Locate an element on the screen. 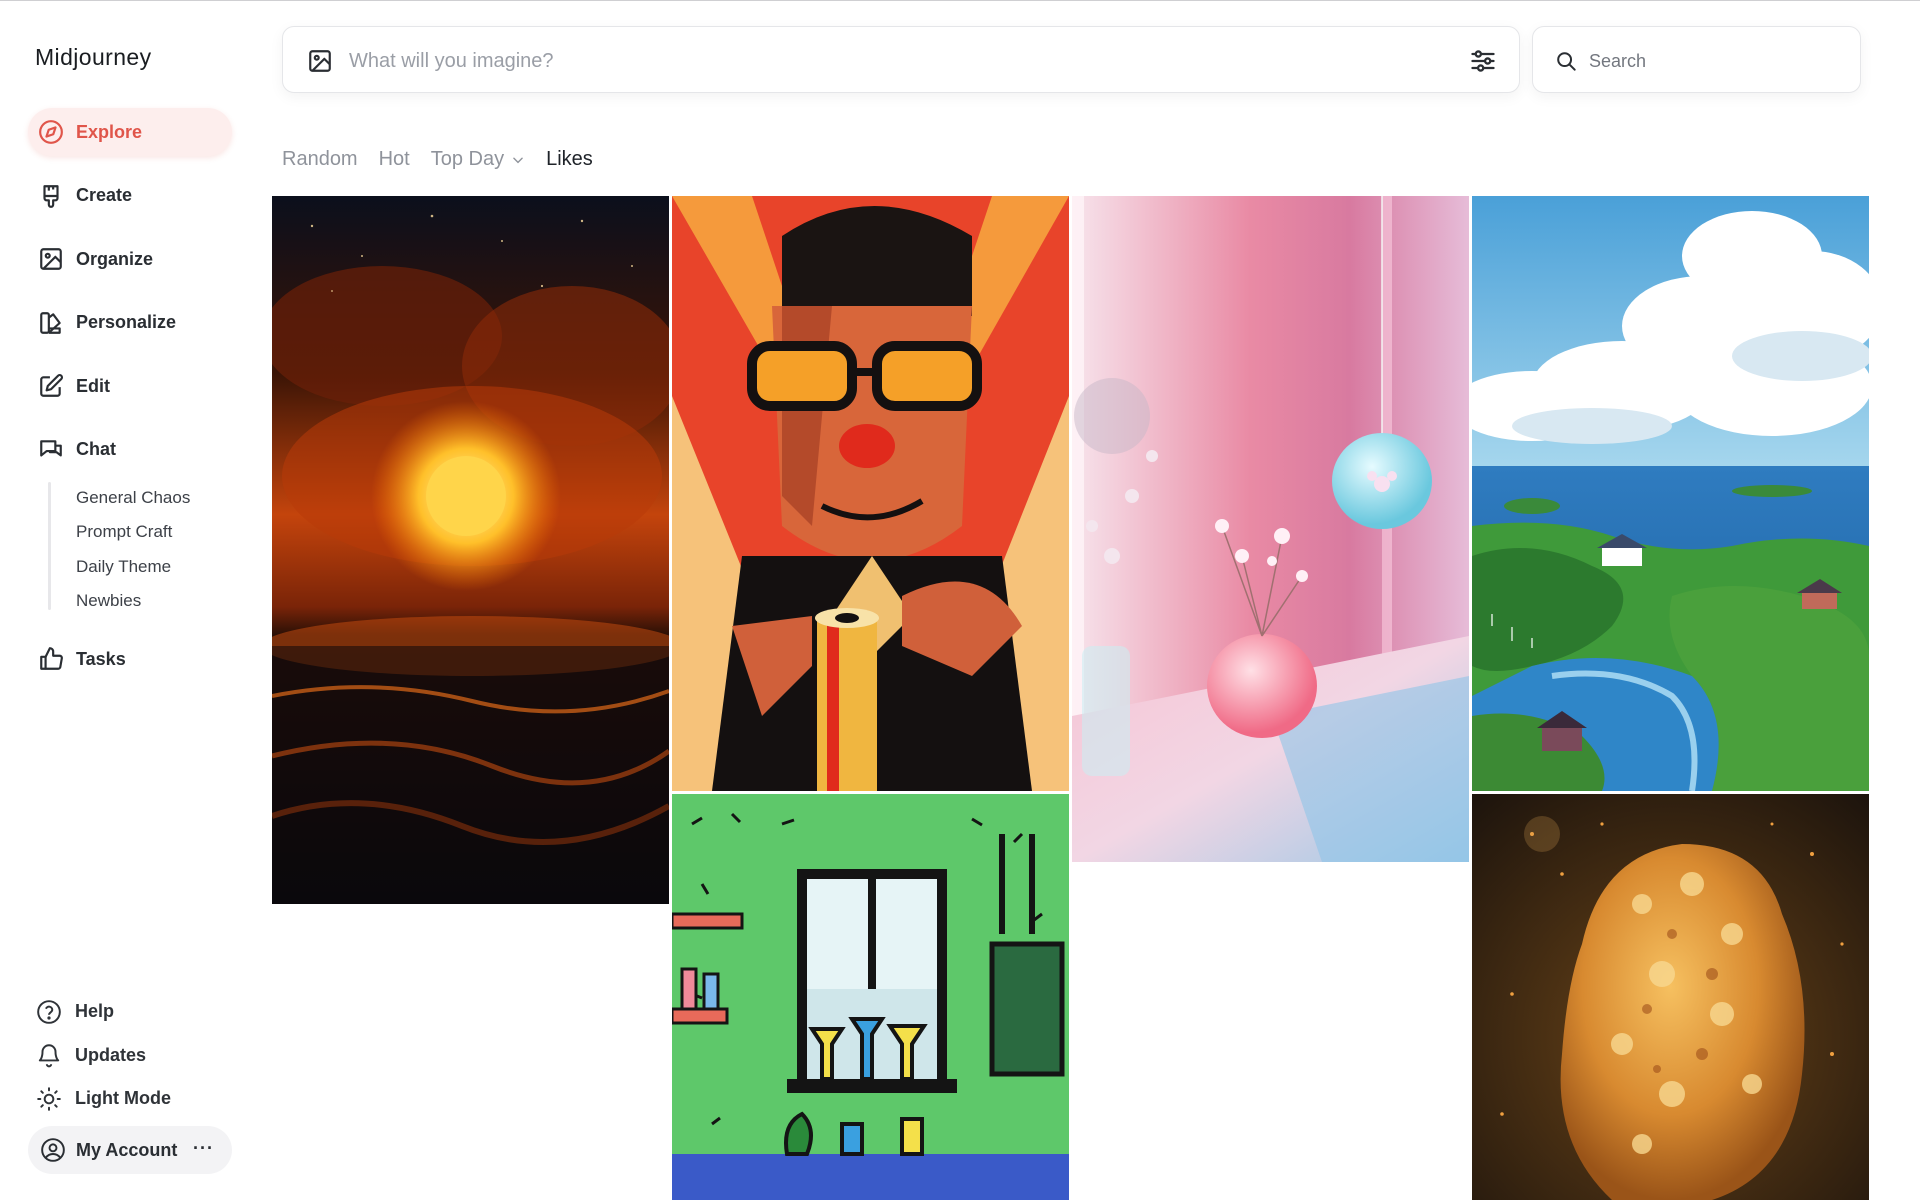  search-bar is located at coordinates (1696, 59).